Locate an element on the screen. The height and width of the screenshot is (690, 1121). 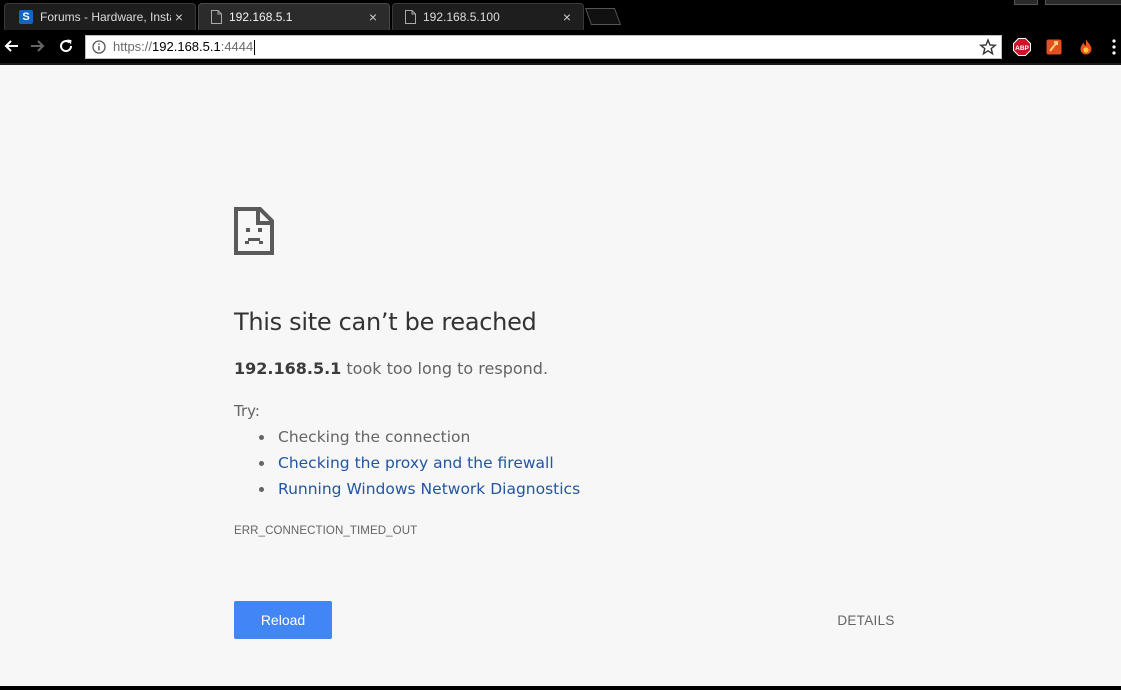
reload-toolbar-button is located at coordinates (66, 46).